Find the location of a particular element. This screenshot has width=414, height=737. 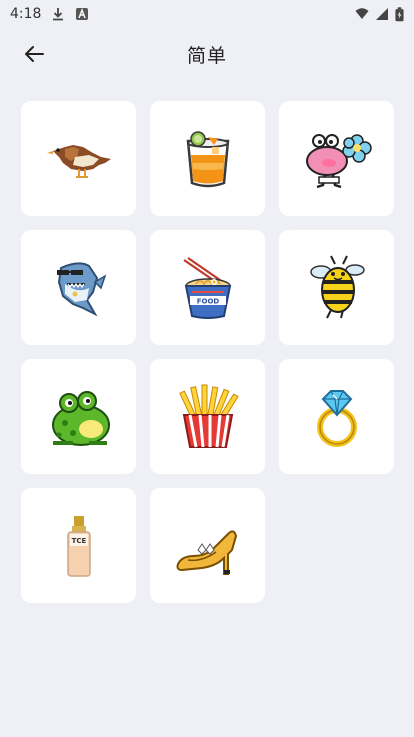

bee-icon is located at coordinates (337, 286).